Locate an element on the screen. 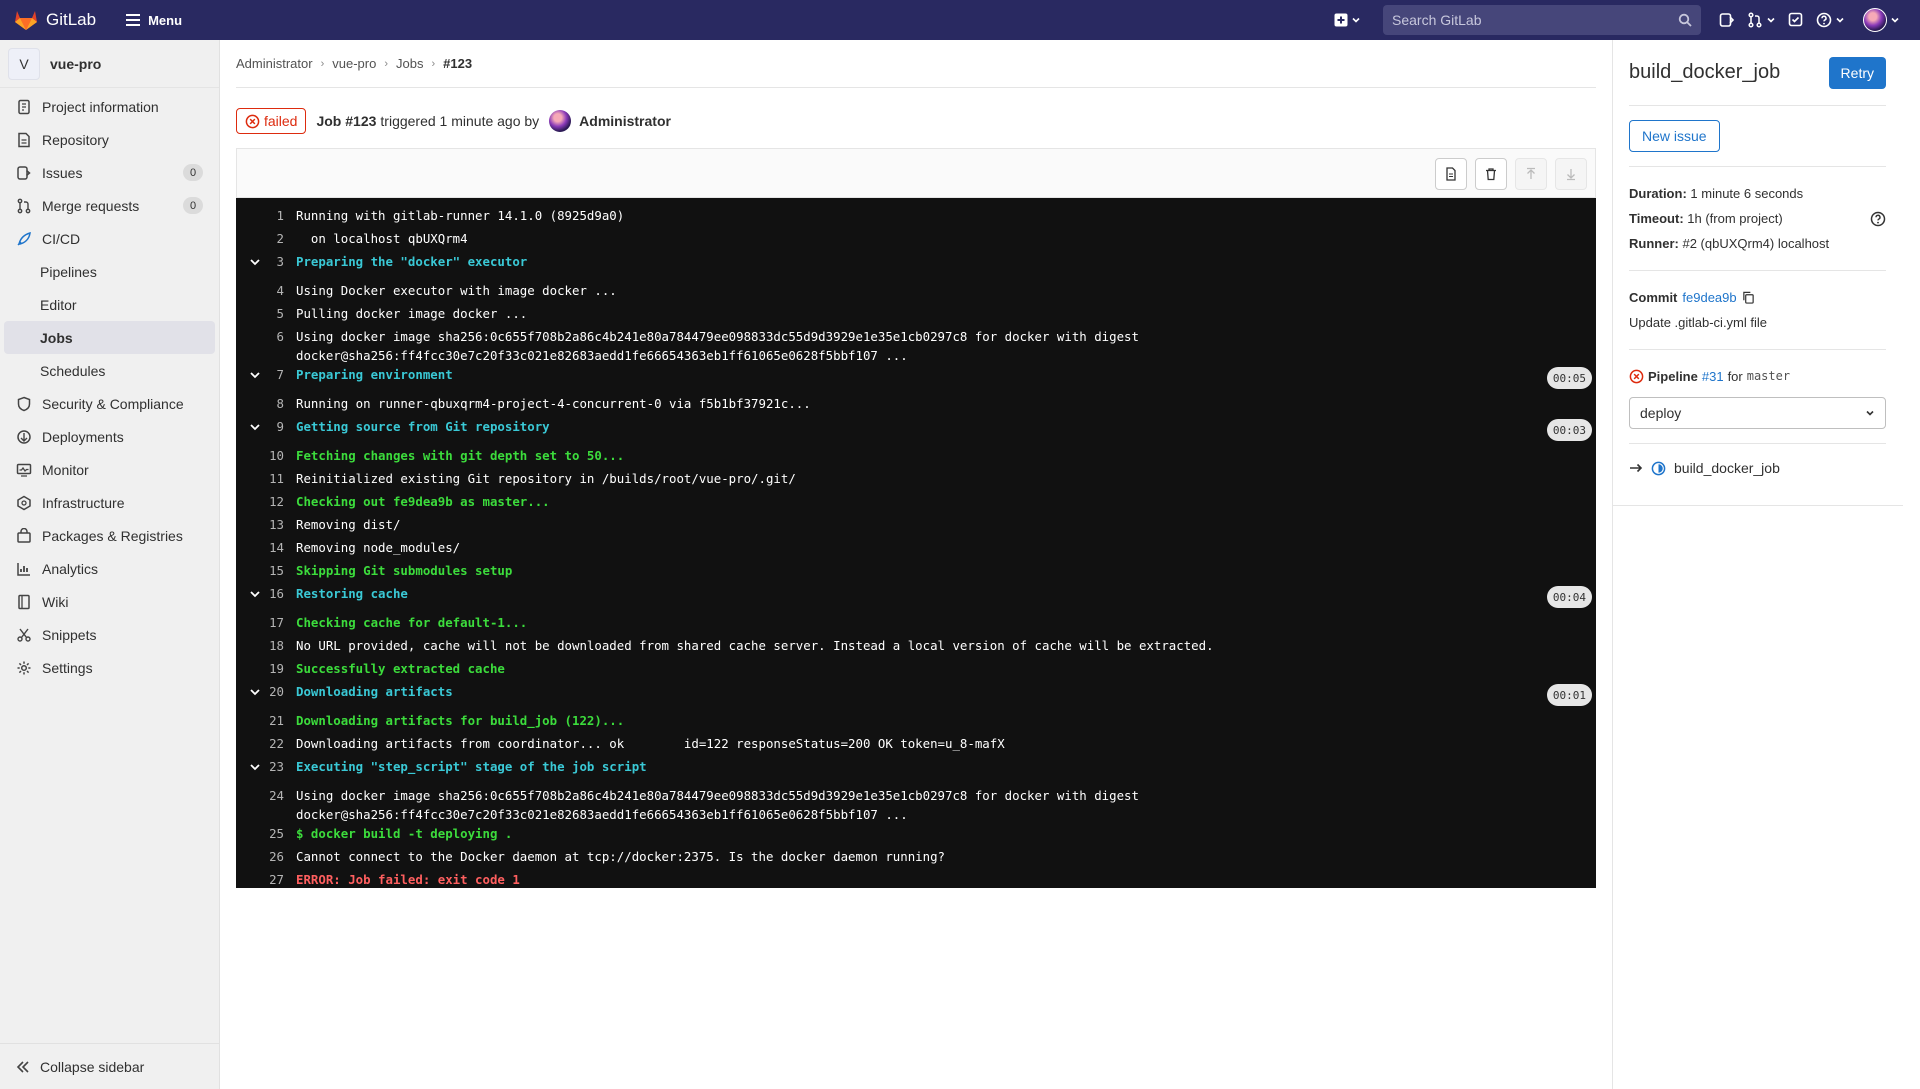 This screenshot has width=1920, height=1089. log-line-number: 6 is located at coordinates (266, 346).